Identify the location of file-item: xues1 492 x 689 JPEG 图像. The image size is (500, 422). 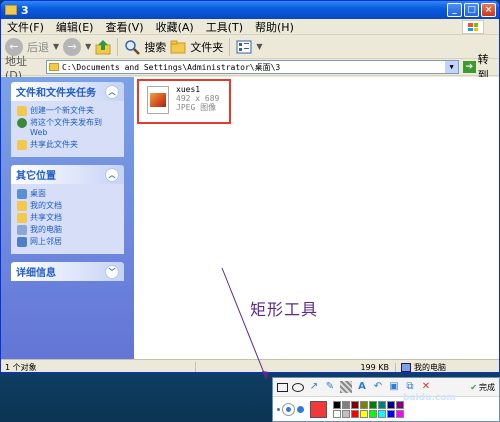
(184, 101).